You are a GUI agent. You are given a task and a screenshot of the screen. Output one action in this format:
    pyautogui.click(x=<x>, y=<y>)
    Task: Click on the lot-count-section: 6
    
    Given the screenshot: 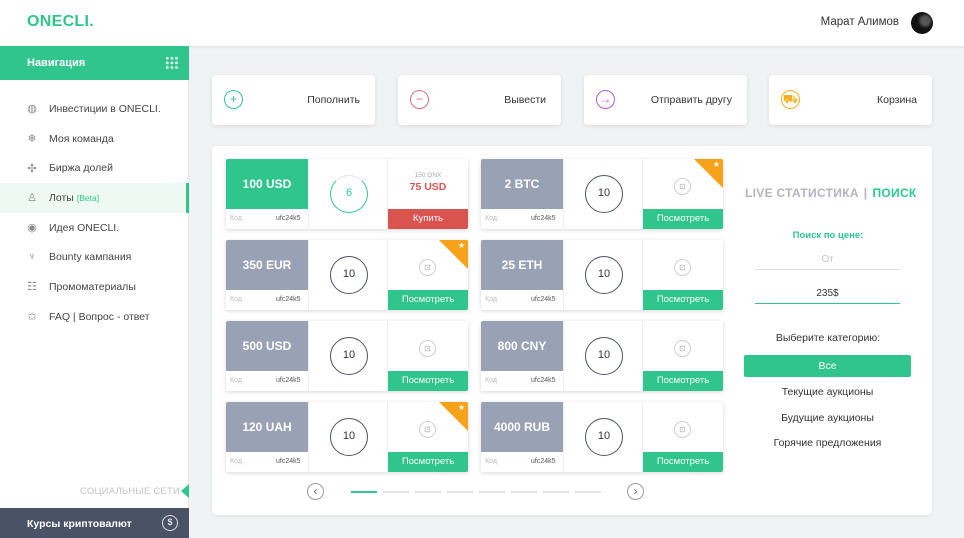 What is the action you would take?
    pyautogui.click(x=348, y=194)
    